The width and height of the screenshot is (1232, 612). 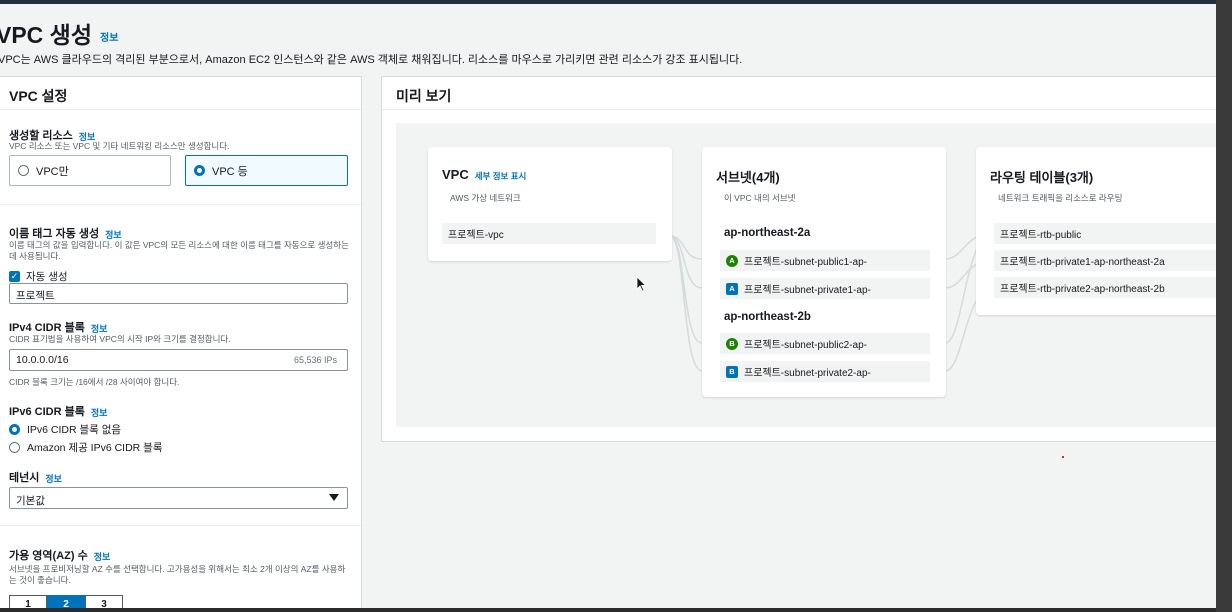 I want to click on subnets-card-title: 서브넷(4개), so click(x=748, y=177).